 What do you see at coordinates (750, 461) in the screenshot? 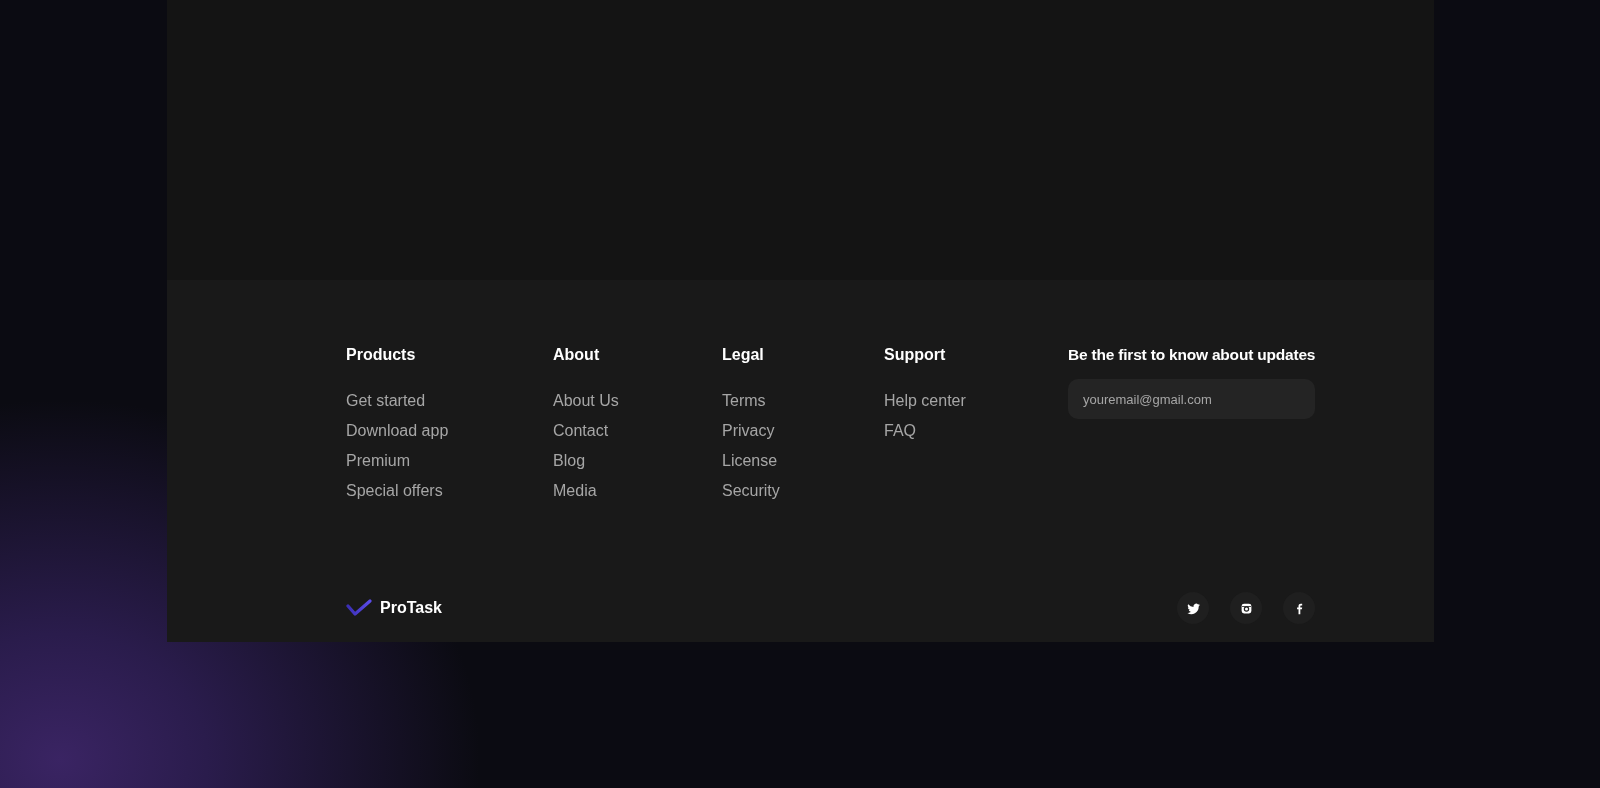
I see `footer-link: License` at bounding box center [750, 461].